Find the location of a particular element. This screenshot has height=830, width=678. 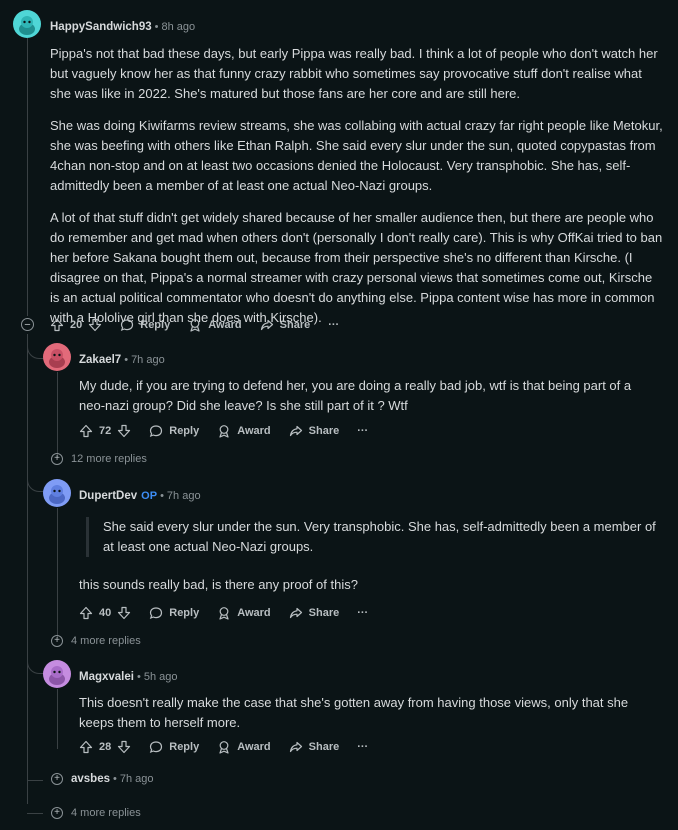

comment-actions: 40 Reply Award Share ··· is located at coordinates (232, 613).